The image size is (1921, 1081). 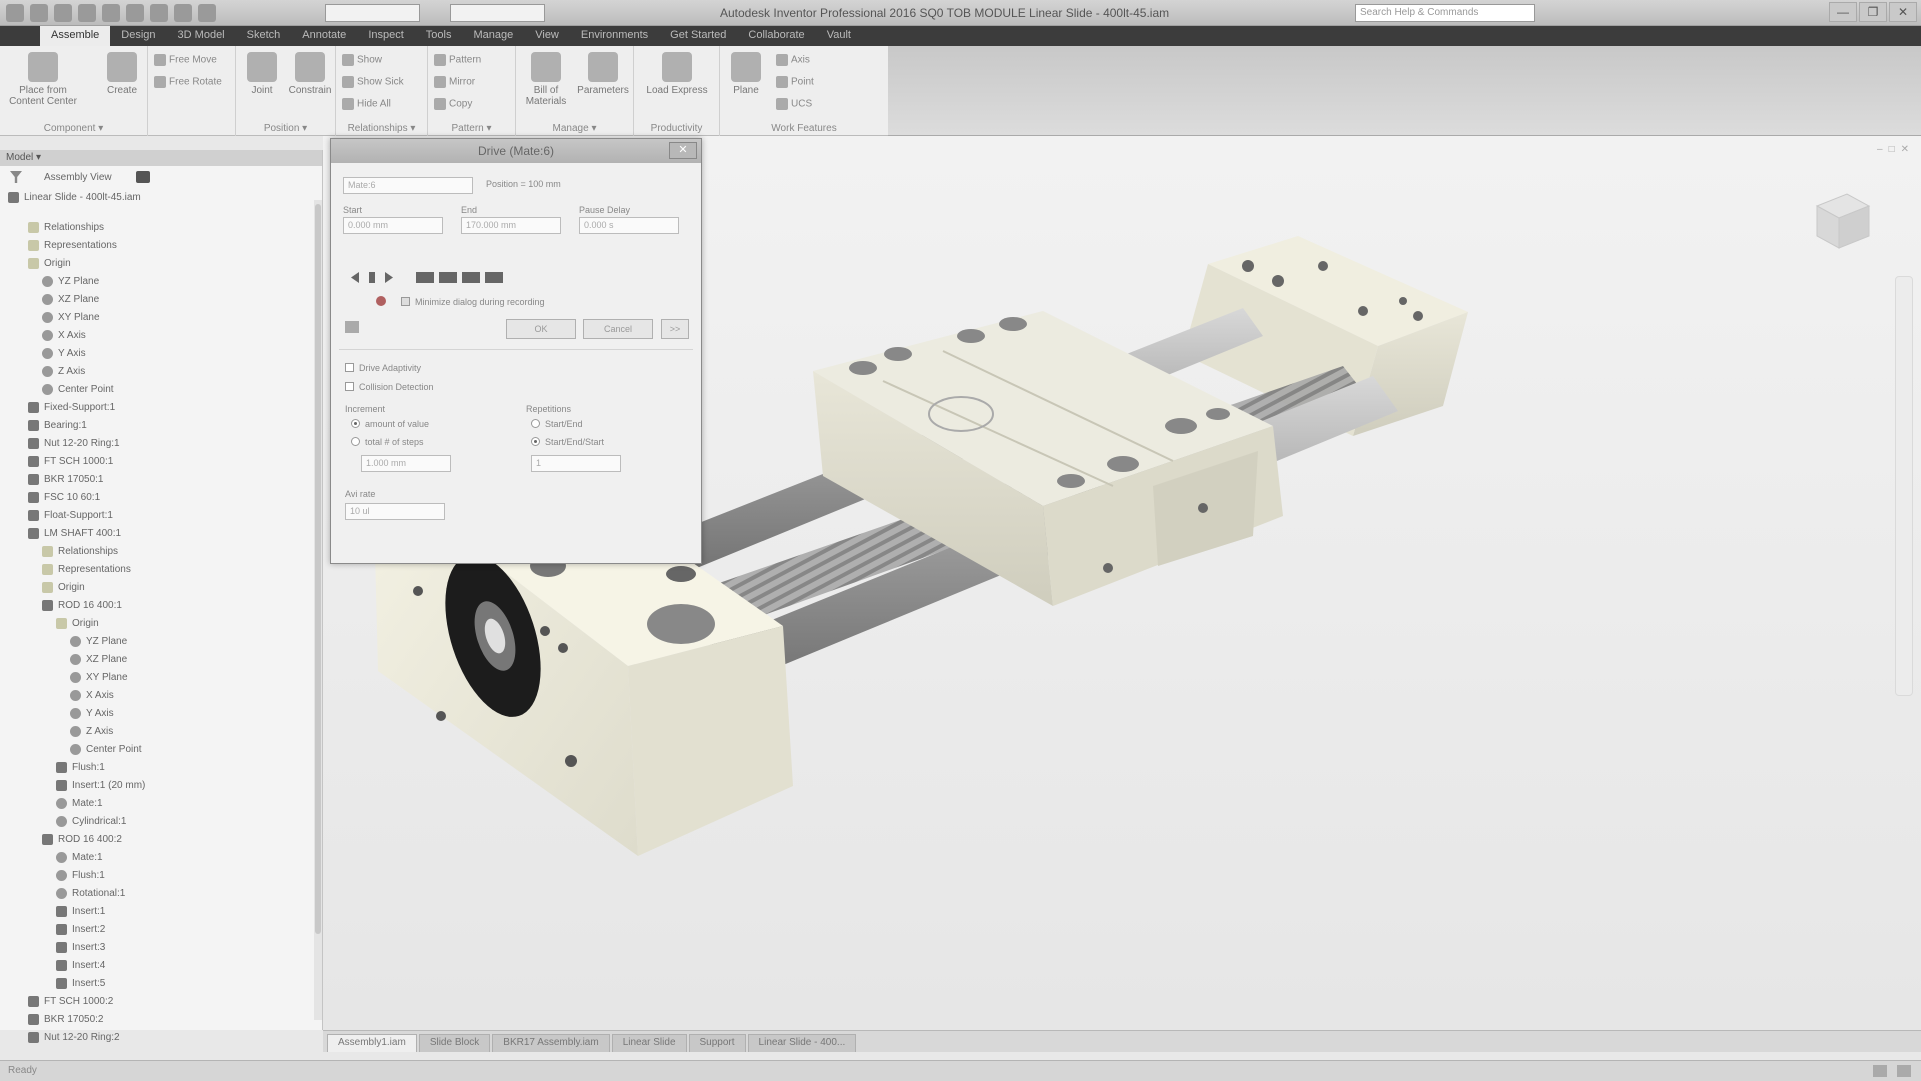 I want to click on ribbon-tab-vault: Vault, so click(x=839, y=36).